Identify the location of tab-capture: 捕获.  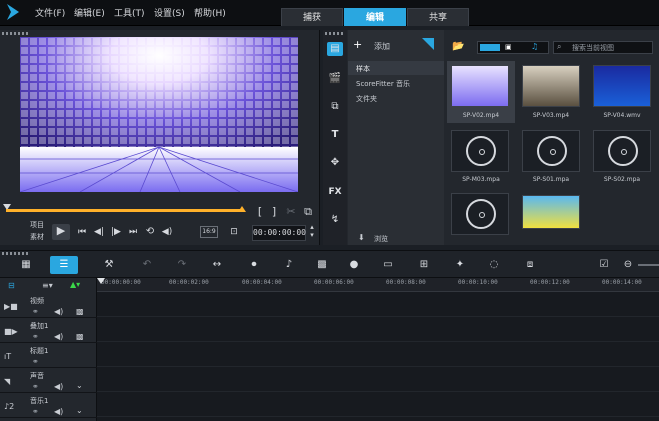
(312, 17).